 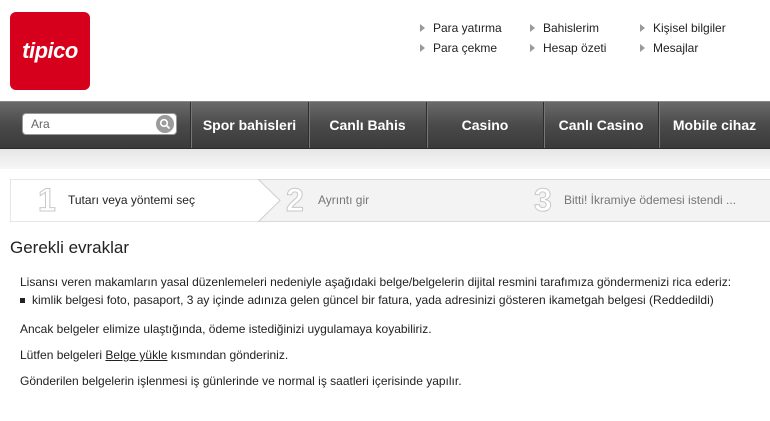 What do you see at coordinates (228, 355) in the screenshot?
I see `upload-text-after: kısmından gönderiniz.` at bounding box center [228, 355].